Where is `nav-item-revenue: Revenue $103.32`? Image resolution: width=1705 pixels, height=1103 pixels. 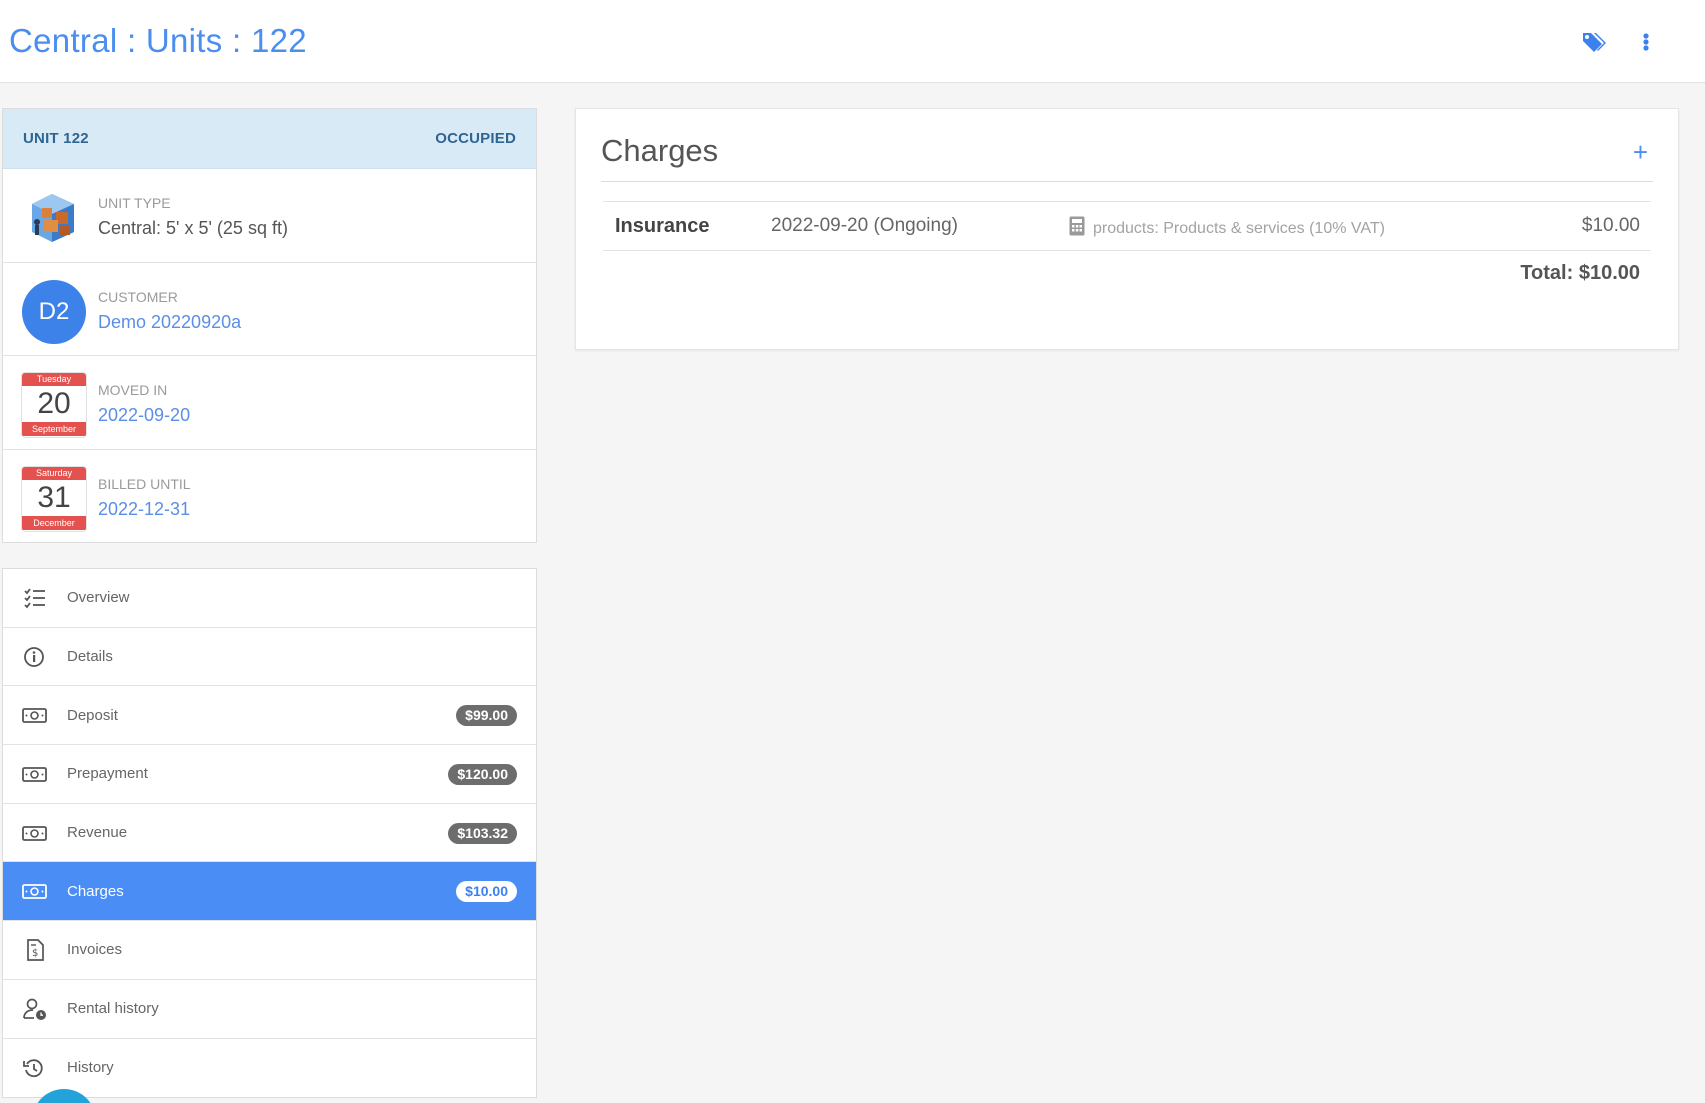
nav-item-revenue: Revenue $103.32 is located at coordinates (269, 833).